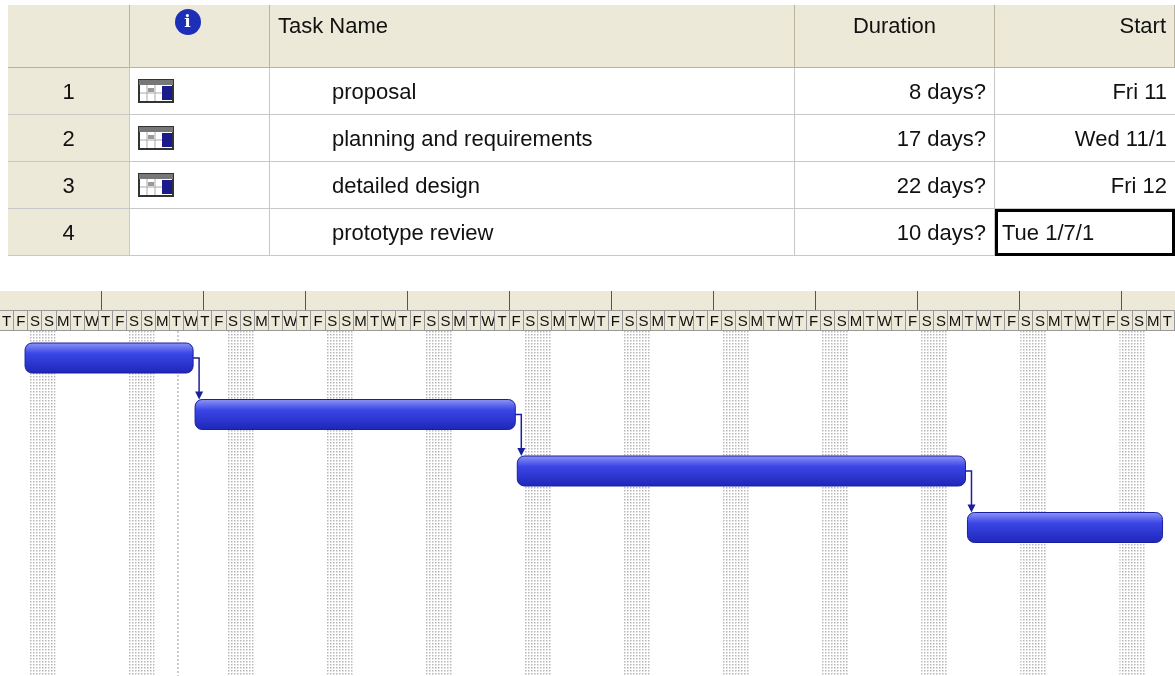 The width and height of the screenshot is (1175, 676). I want to click on table-cell-text: 10 days?, so click(941, 232).